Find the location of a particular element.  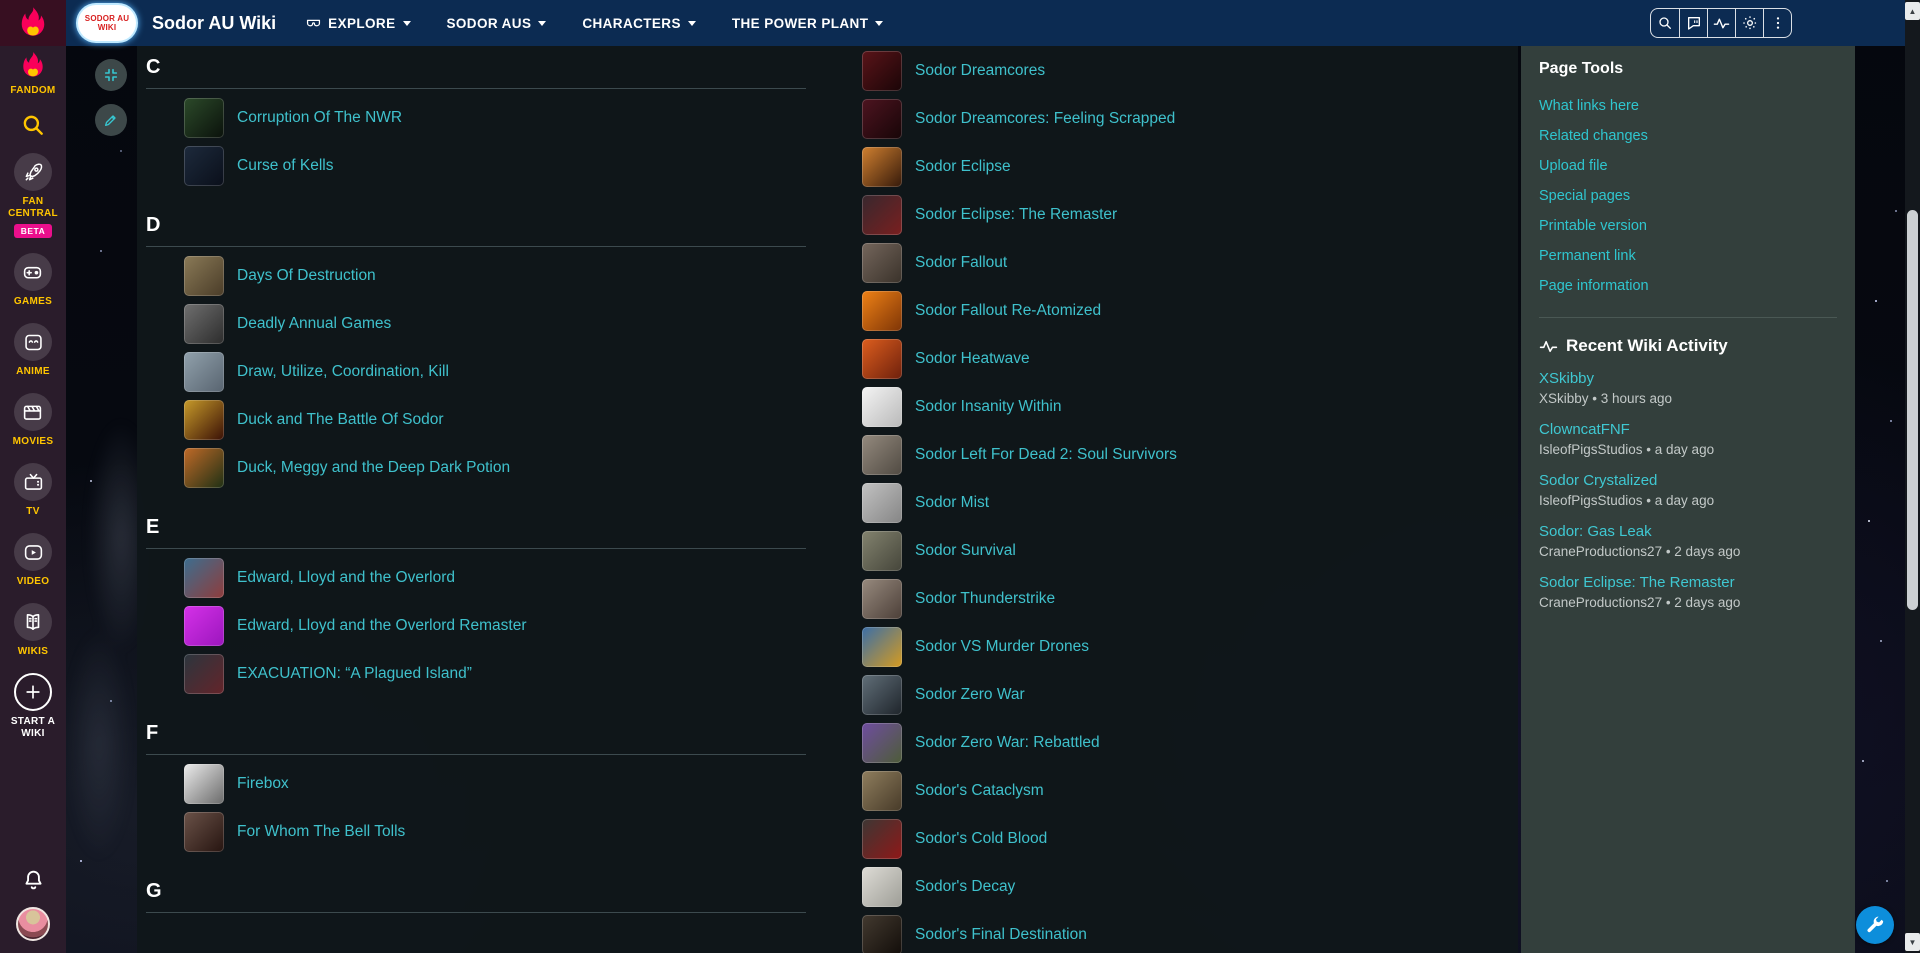

category-entry: Sodor's Cold Blood is located at coordinates (1187, 839).